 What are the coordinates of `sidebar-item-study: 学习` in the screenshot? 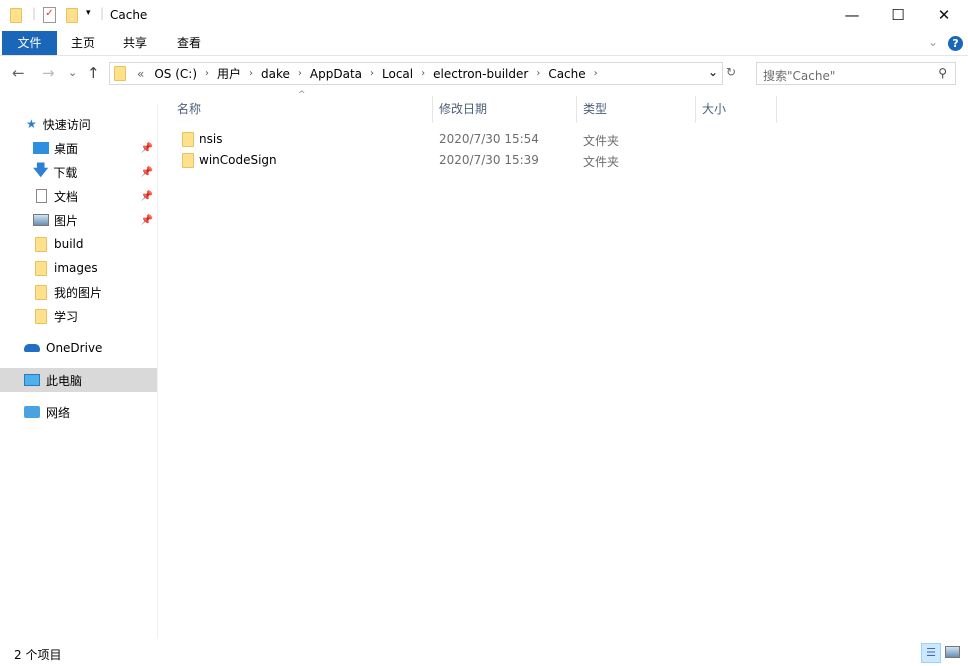 It's located at (78, 316).